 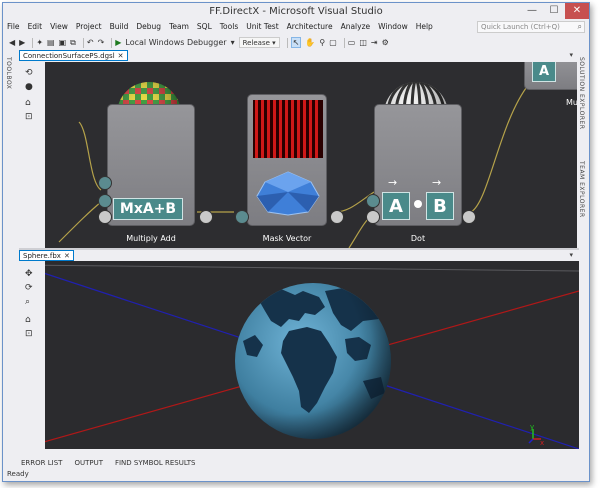 I want to click on orbit-icon: ⟳, so click(x=29, y=288).